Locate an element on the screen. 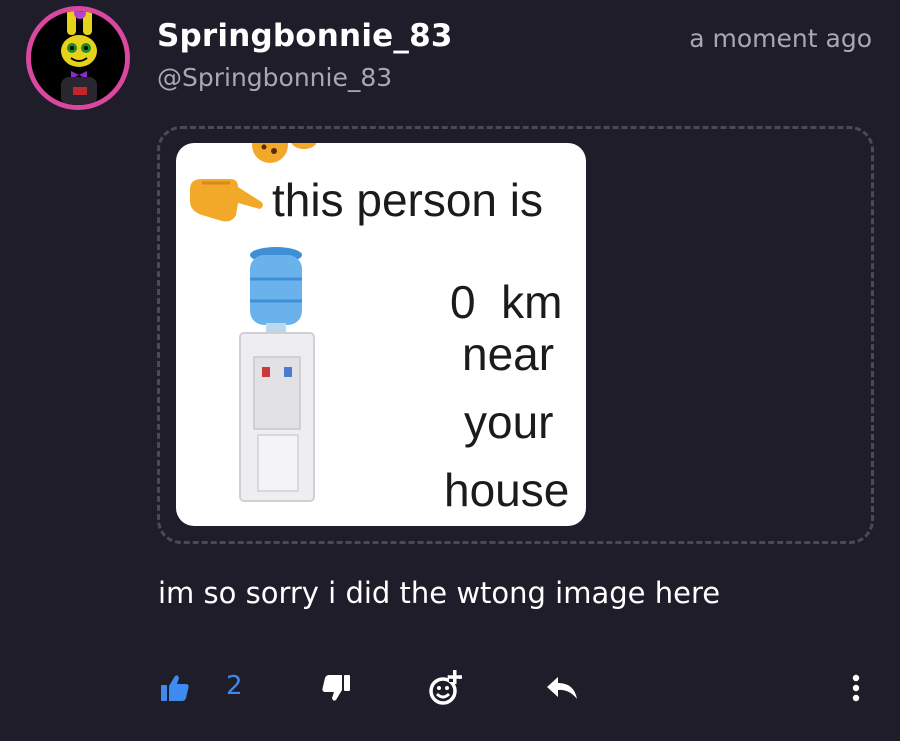  action-bar: 2 is located at coordinates (450, 688).